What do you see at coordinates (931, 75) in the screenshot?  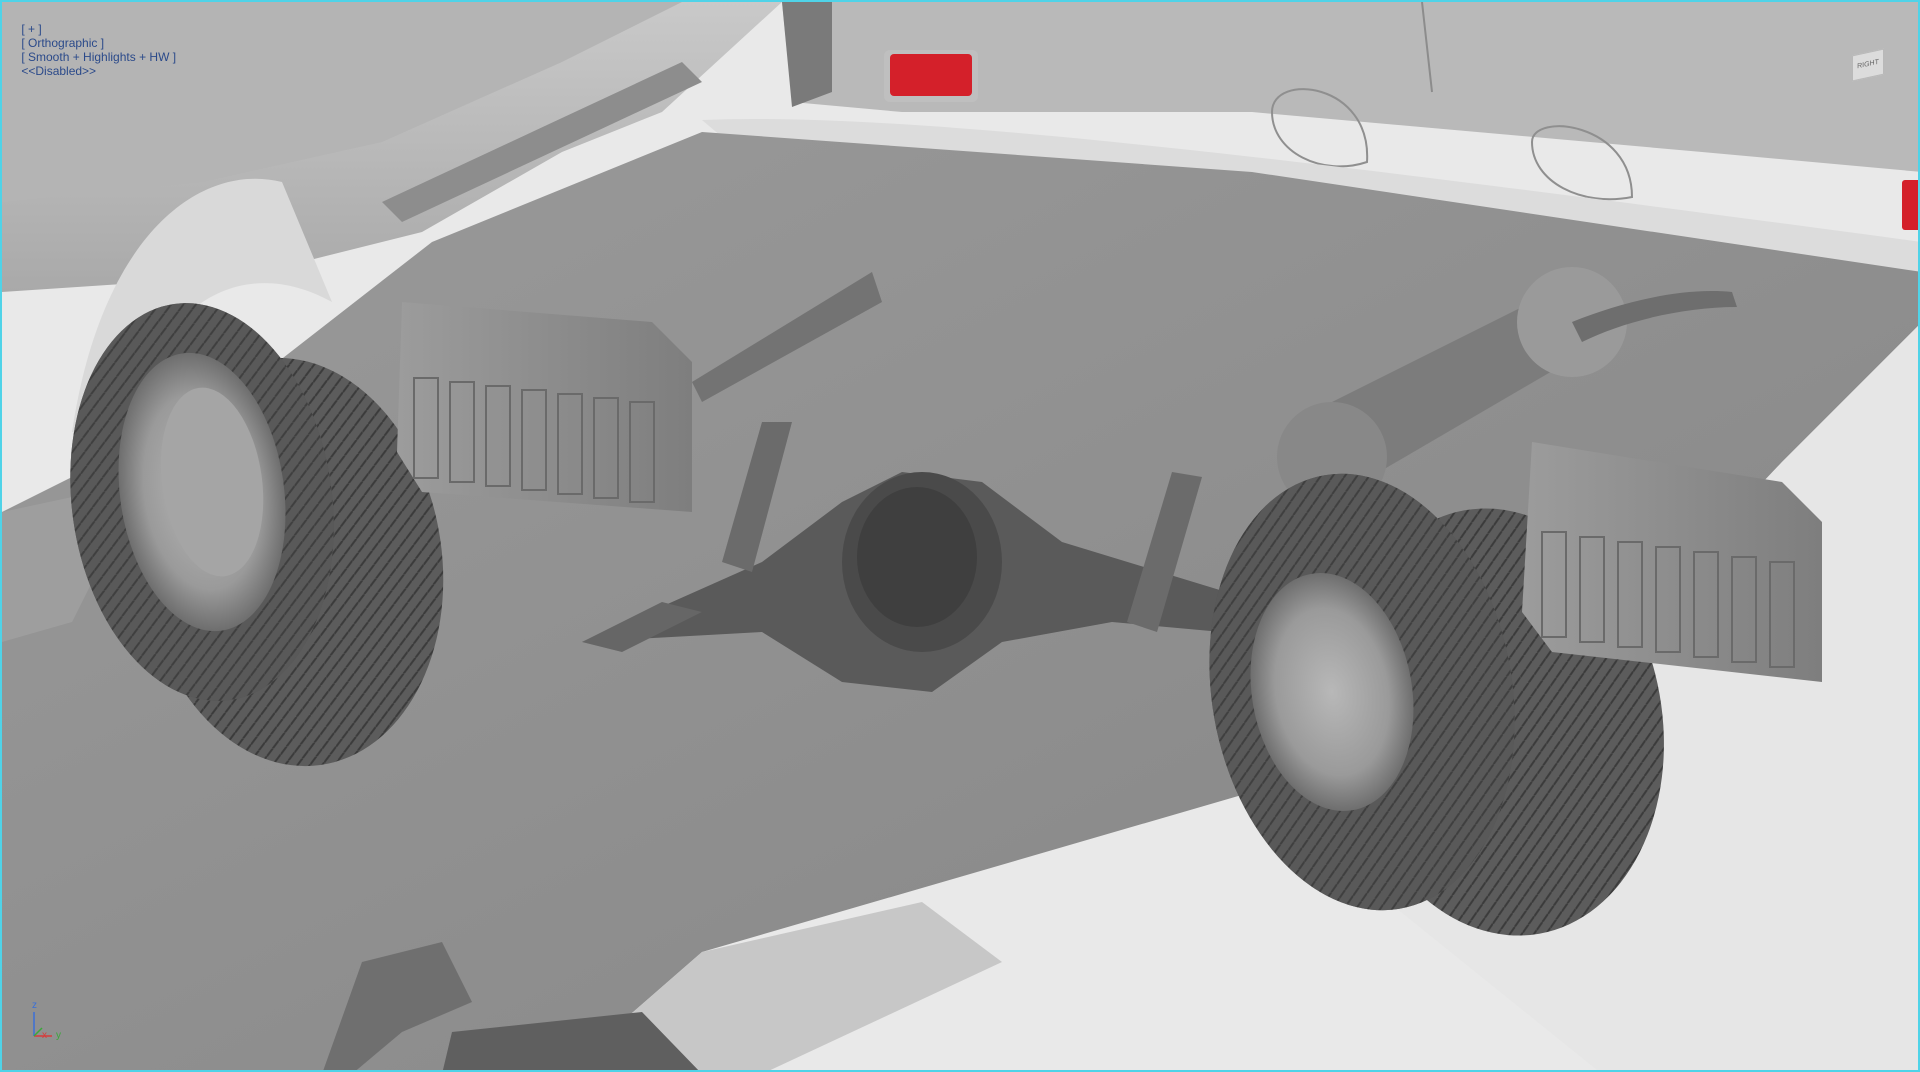 I see `reflector-left` at bounding box center [931, 75].